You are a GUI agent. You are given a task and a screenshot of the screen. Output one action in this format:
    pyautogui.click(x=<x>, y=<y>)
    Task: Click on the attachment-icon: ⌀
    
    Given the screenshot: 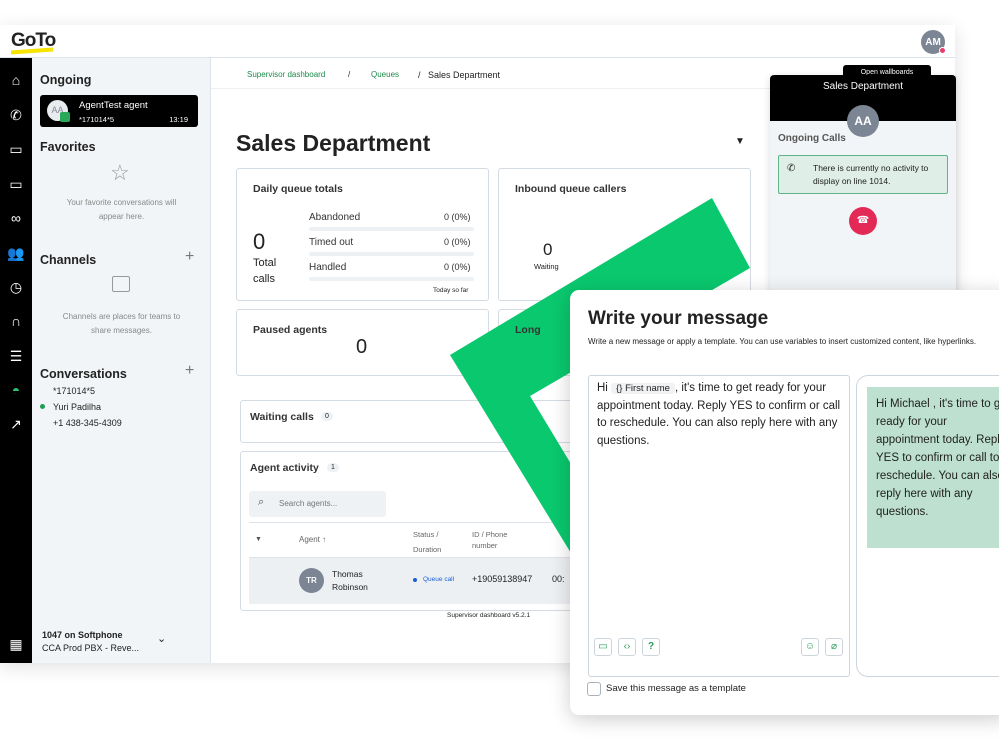 What is the action you would take?
    pyautogui.click(x=834, y=647)
    